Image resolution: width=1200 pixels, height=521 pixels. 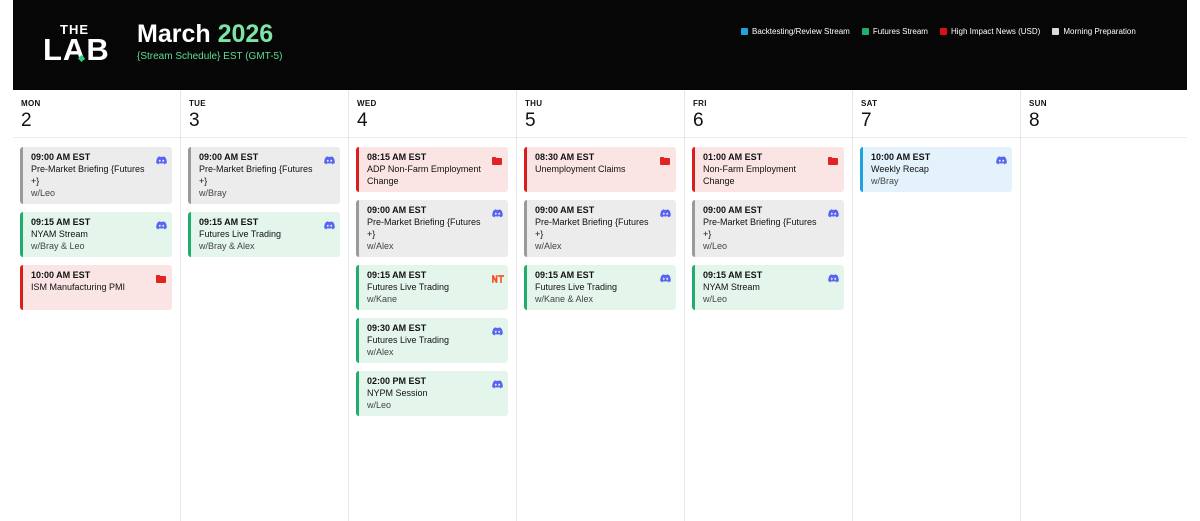 I want to click on event-card: 01:00 AM EST Non-Farm Employment Change, so click(x=768, y=169).